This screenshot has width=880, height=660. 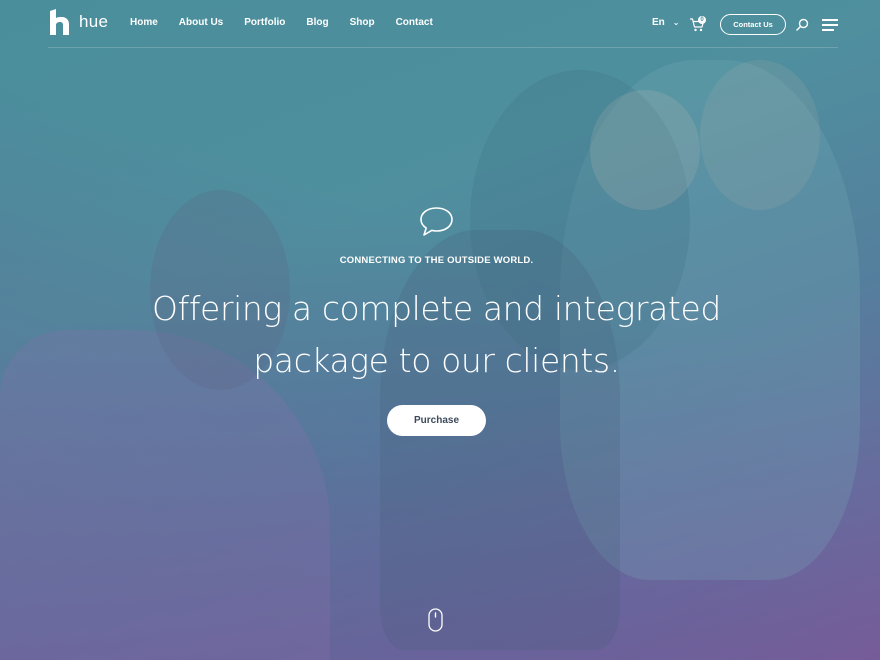 What do you see at coordinates (436, 308) in the screenshot?
I see `headline-line-1: Offering a complete and integrated` at bounding box center [436, 308].